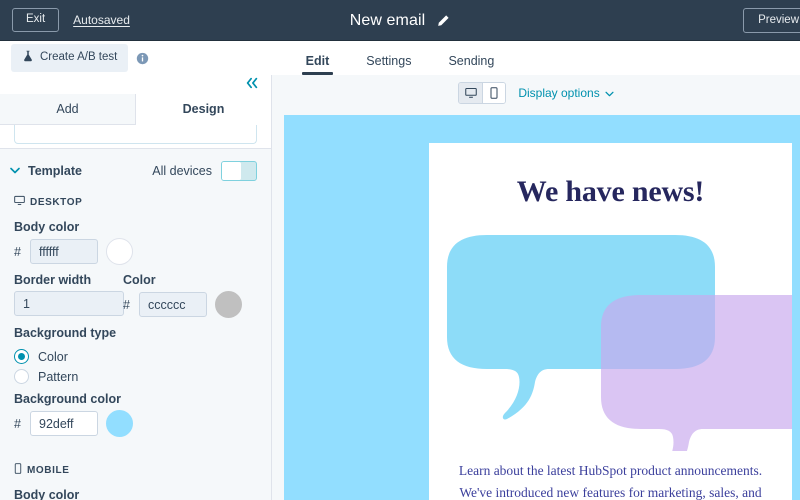 This screenshot has width=800, height=500. I want to click on topbar-right-group: Preview, so click(771, 20).